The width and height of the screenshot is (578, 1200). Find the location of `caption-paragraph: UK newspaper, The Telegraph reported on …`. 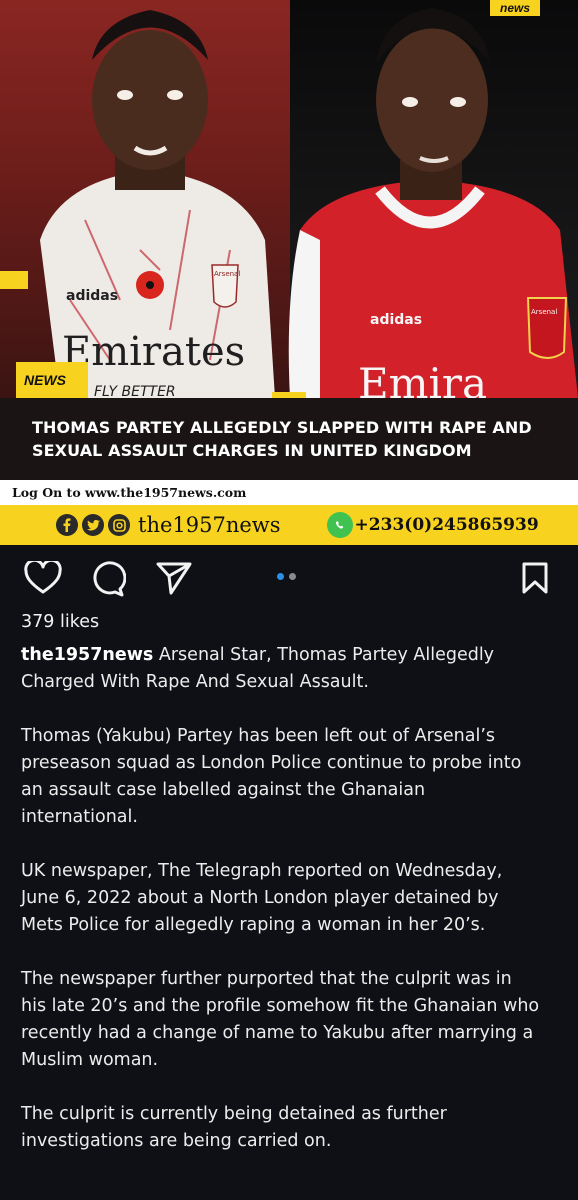

caption-paragraph: UK newspaper, The Telegraph reported on … is located at coordinates (262, 898).